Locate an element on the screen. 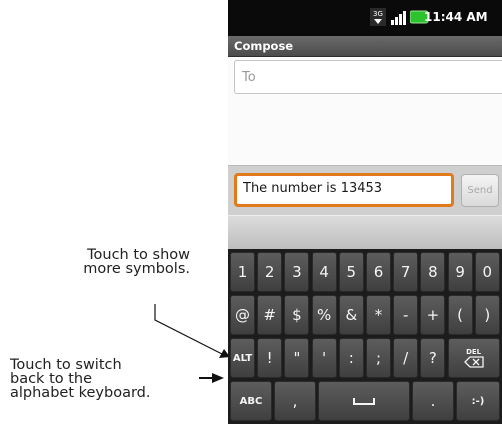 The height and width of the screenshot is (424, 502). key-punctuation: ! is located at coordinates (270, 358).